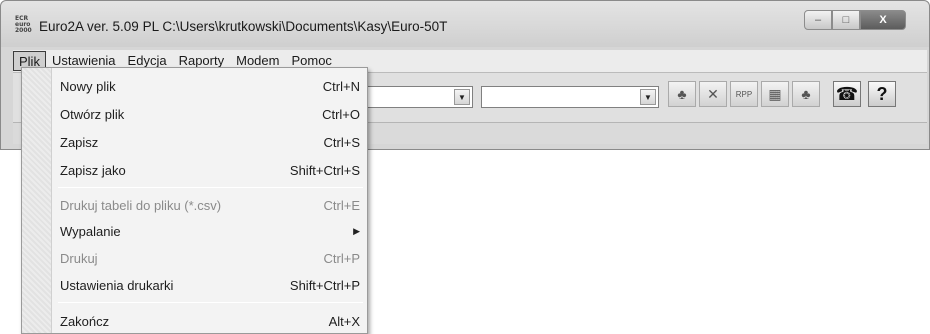 This screenshot has height=334, width=930. I want to click on menu-item-label: Drukuj, so click(79, 258).